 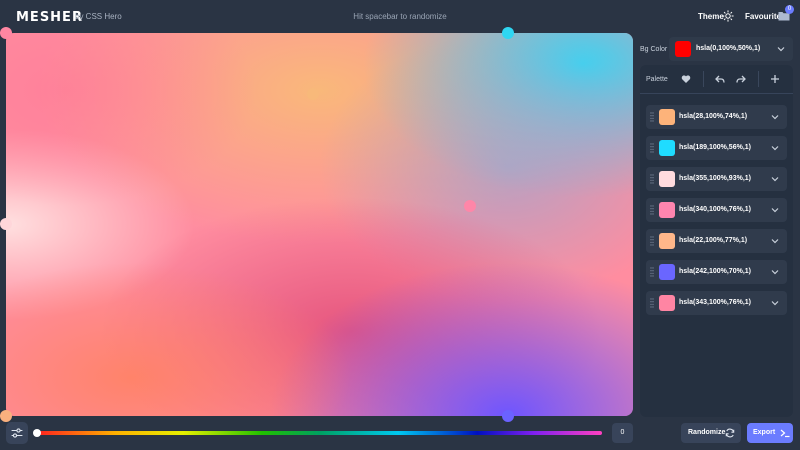 What do you see at coordinates (728, 16) in the screenshot?
I see `sun-icon` at bounding box center [728, 16].